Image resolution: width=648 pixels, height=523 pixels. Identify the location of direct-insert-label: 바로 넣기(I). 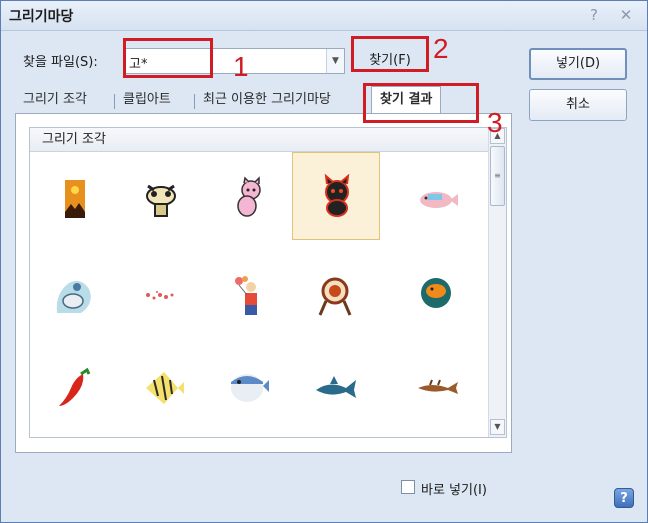
(454, 488).